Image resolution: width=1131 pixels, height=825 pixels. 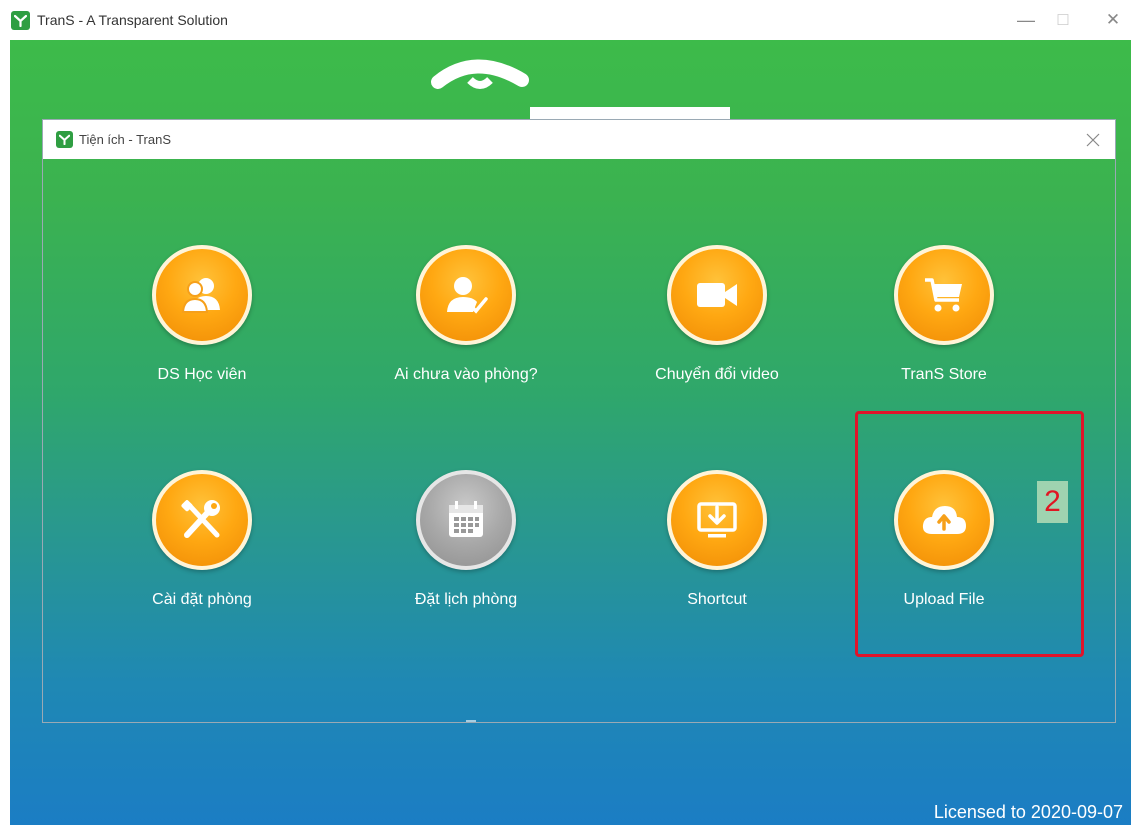 I want to click on tile-label: Chuyển đổi video, so click(x=717, y=374).